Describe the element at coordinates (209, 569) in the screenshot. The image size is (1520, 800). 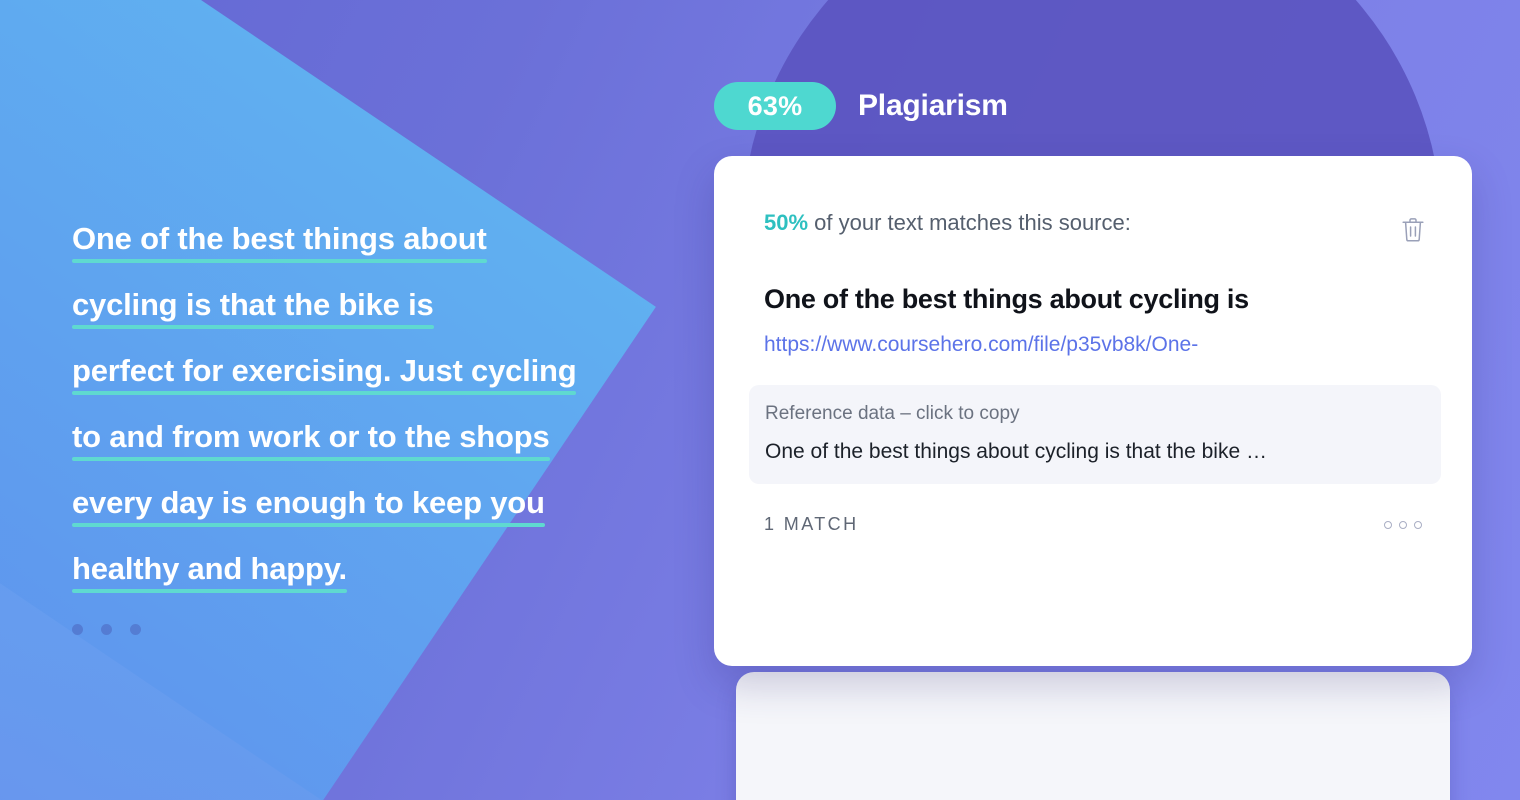
I see `document-line: healthy and happy.` at that location.